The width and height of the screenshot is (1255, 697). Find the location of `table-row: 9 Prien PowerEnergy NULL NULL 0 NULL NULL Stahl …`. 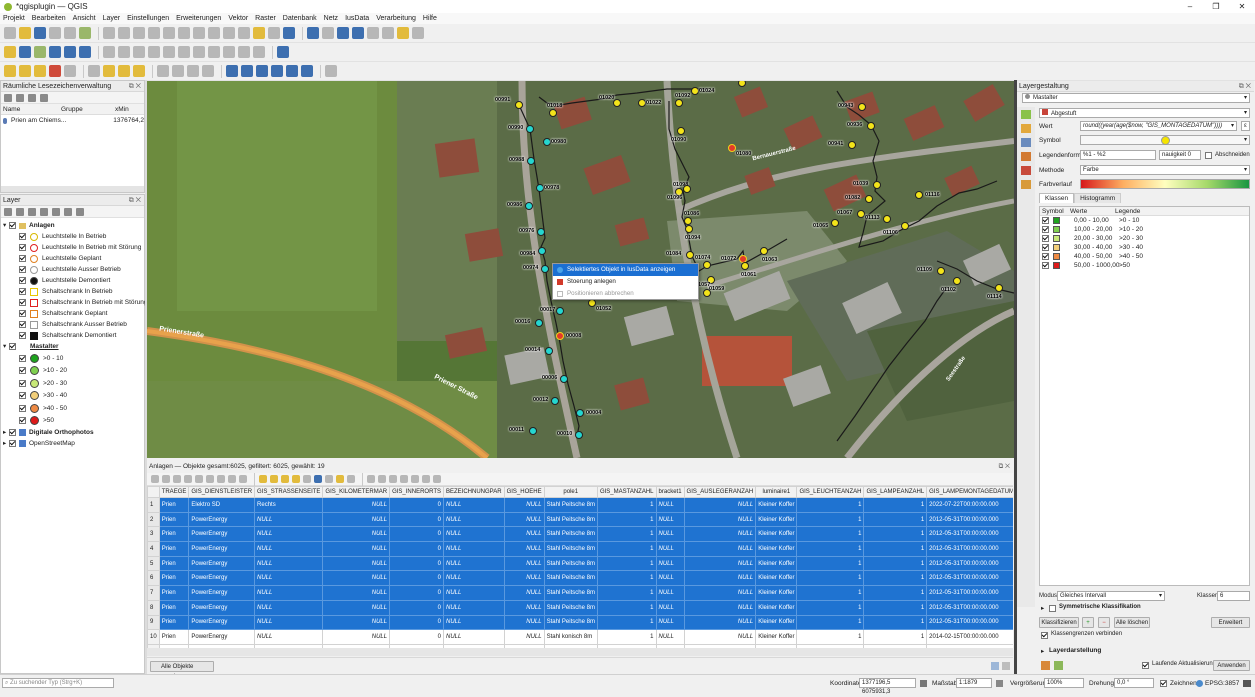

table-row: 9 Prien PowerEnergy NULL NULL 0 NULL NULL Stahl … is located at coordinates (580, 622).